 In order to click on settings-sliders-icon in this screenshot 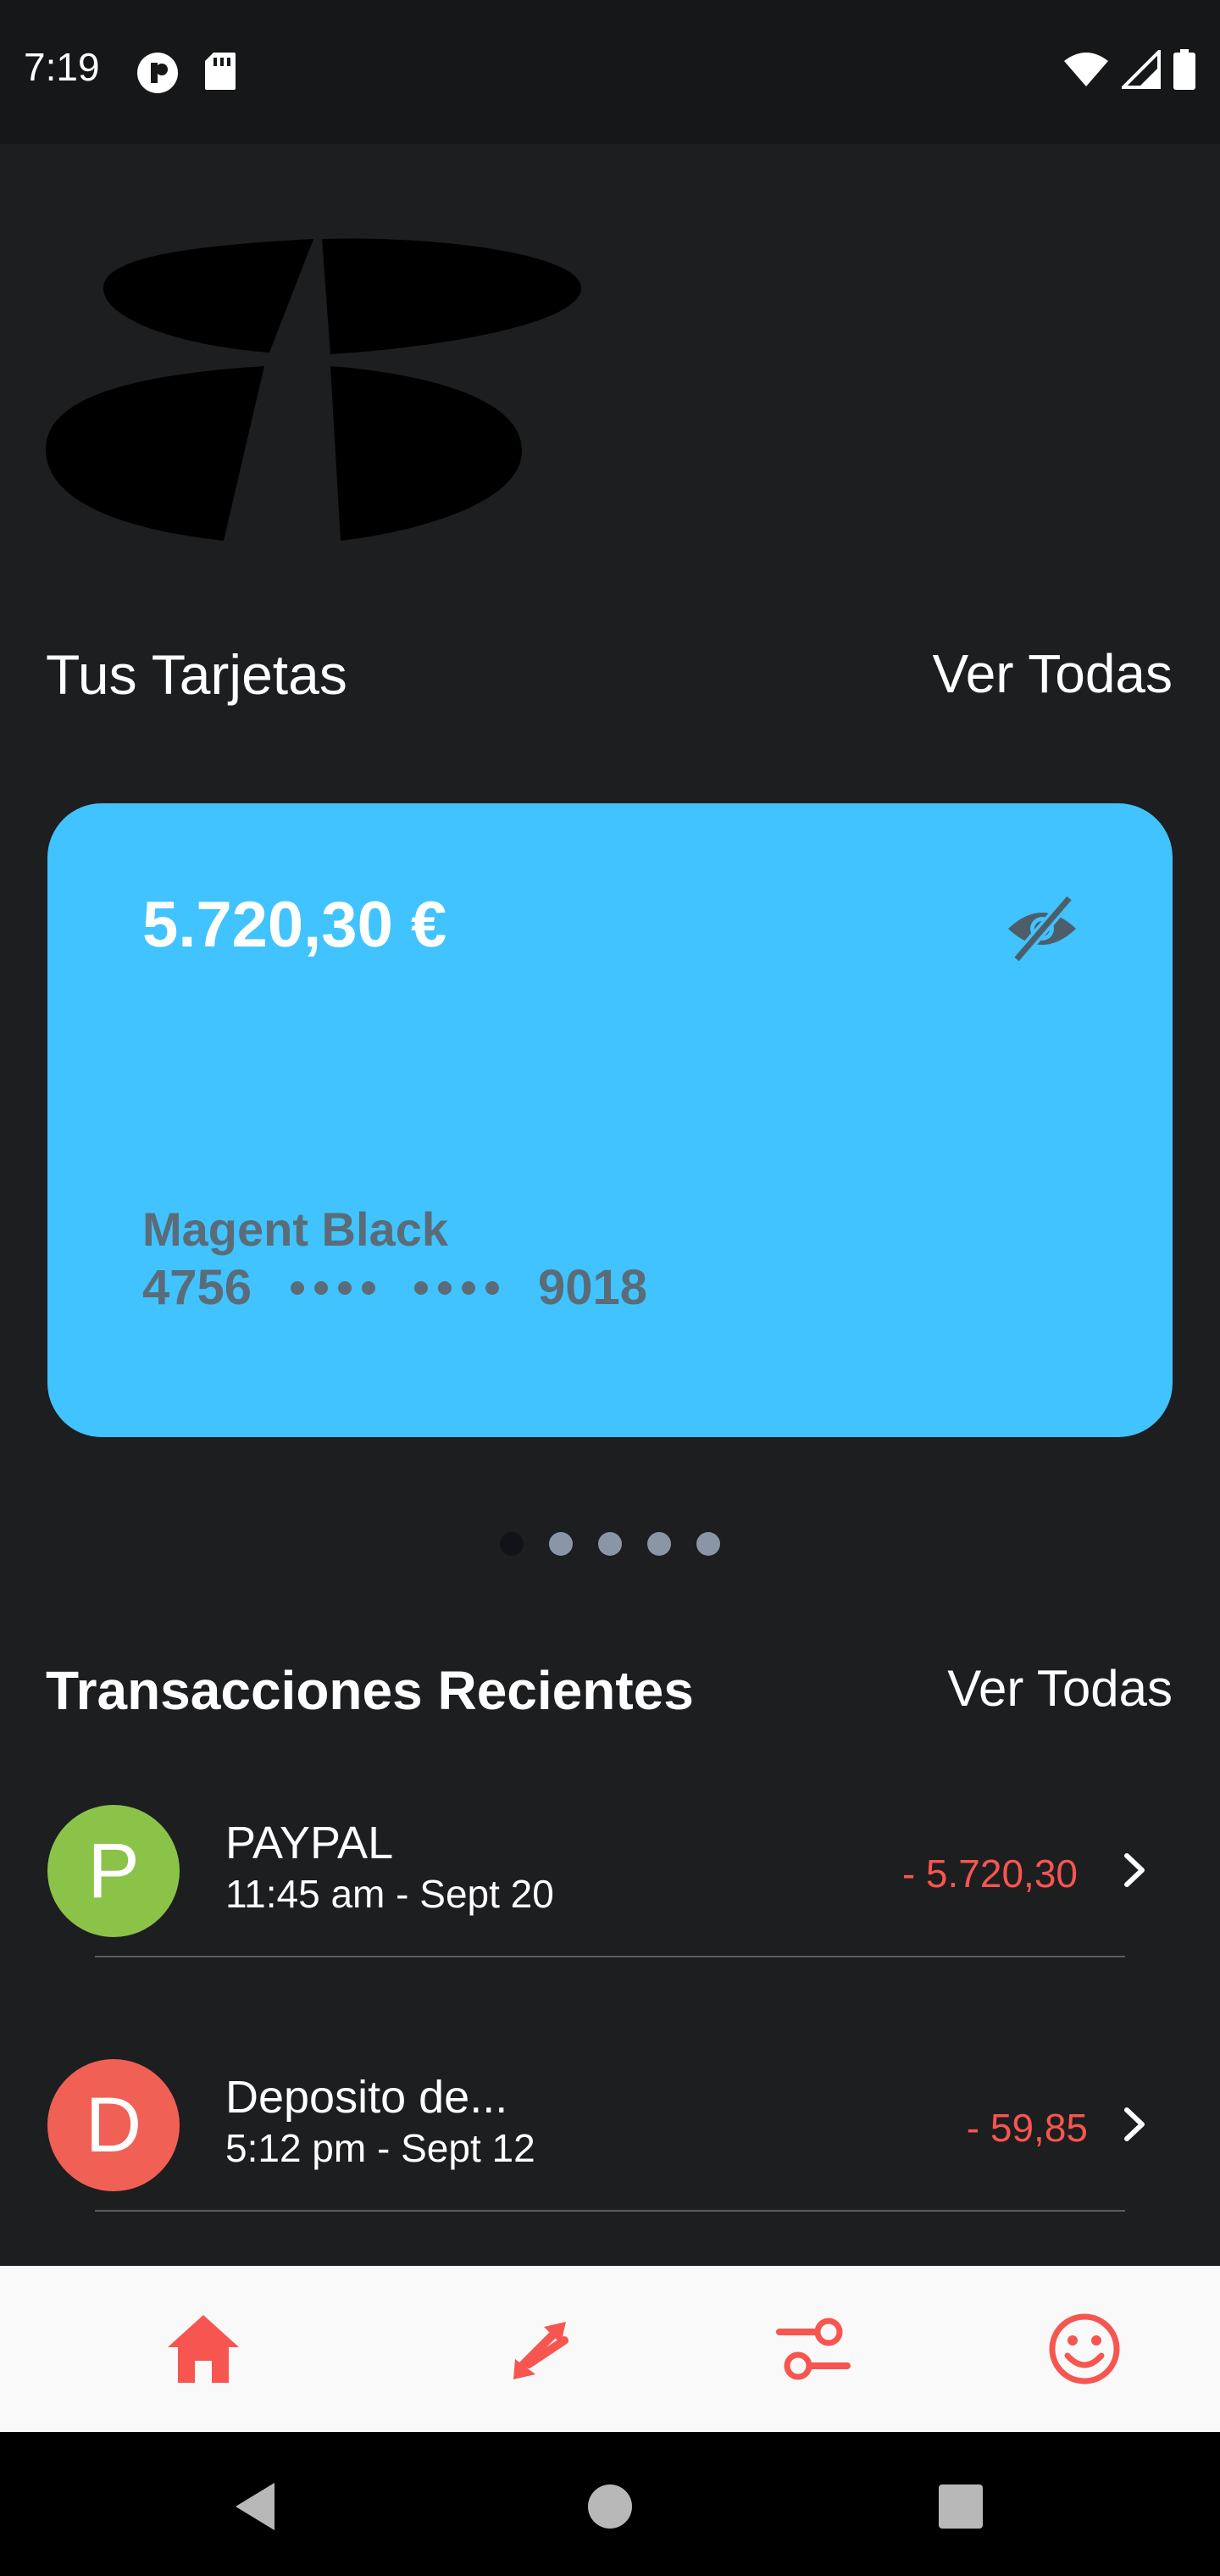, I will do `click(813, 2349)`.